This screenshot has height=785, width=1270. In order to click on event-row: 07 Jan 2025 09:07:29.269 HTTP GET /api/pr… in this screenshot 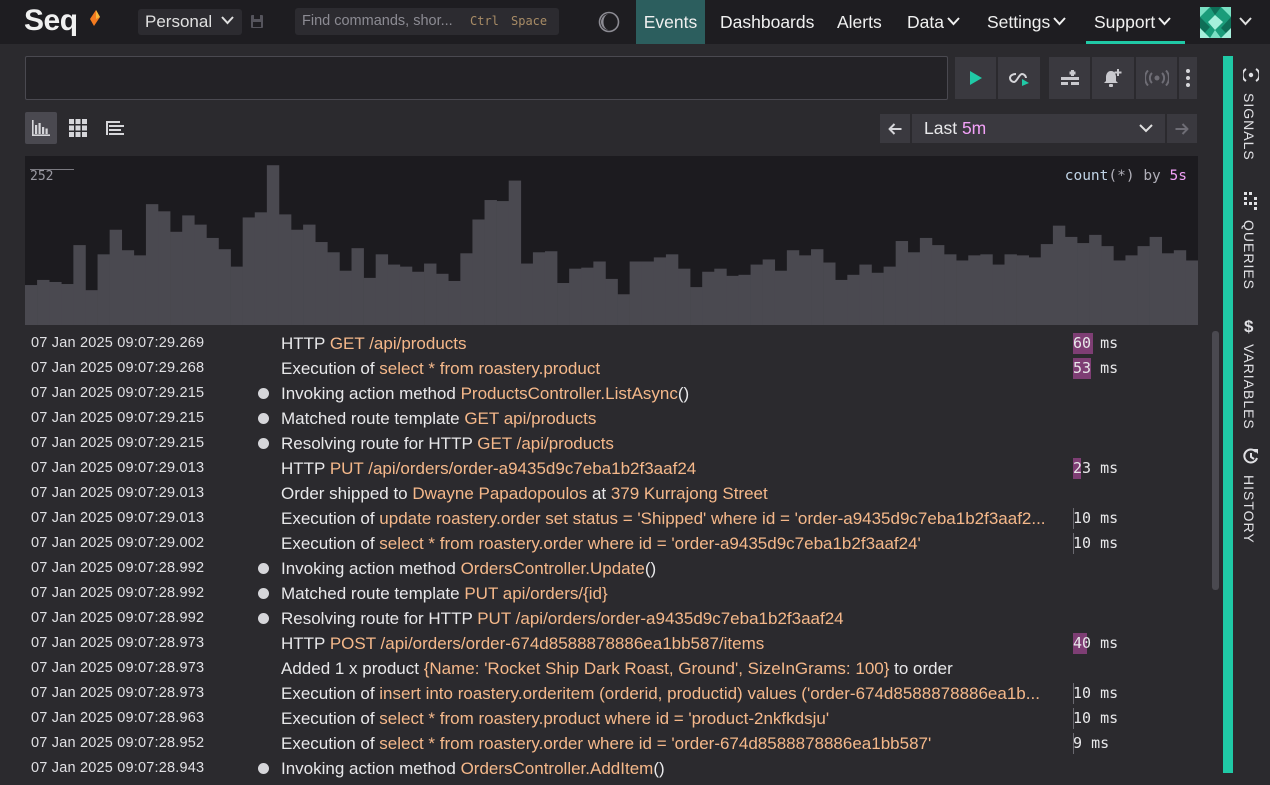, I will do `click(619, 343)`.